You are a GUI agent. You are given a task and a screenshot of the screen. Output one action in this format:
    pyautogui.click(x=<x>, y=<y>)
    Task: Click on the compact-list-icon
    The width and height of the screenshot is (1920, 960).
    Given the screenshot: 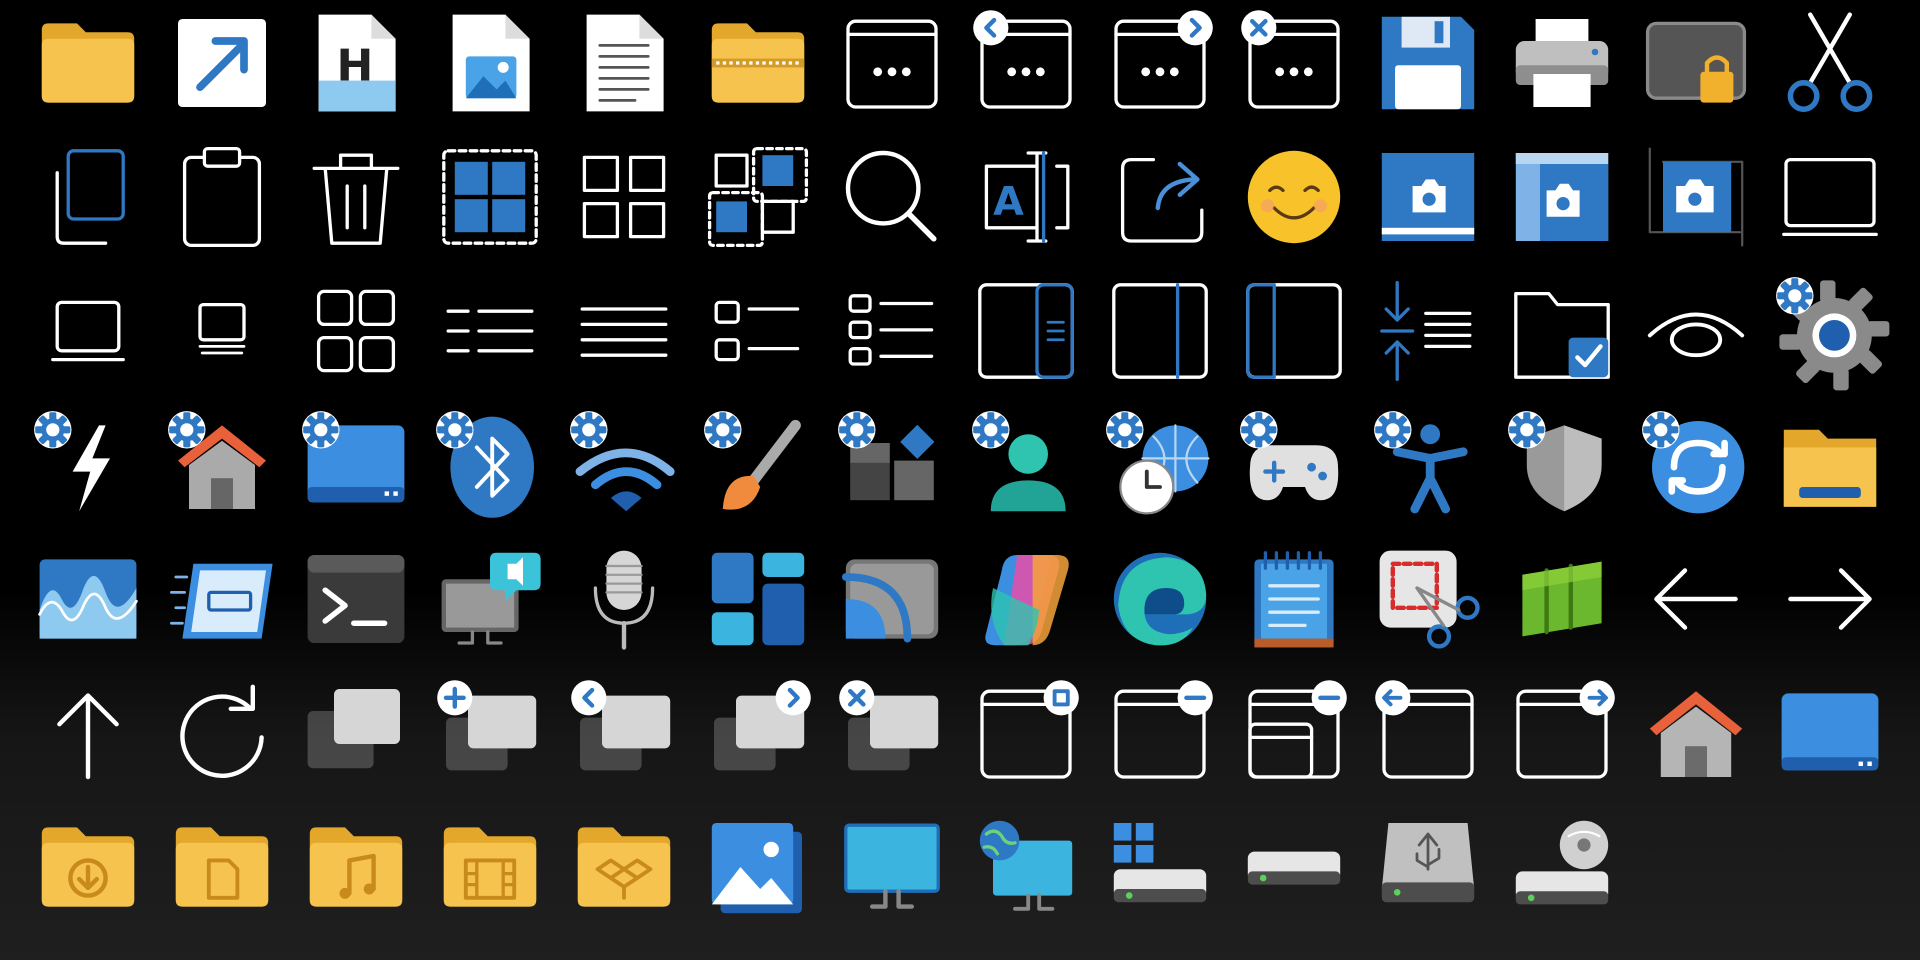 What is the action you would take?
    pyautogui.click(x=490, y=331)
    